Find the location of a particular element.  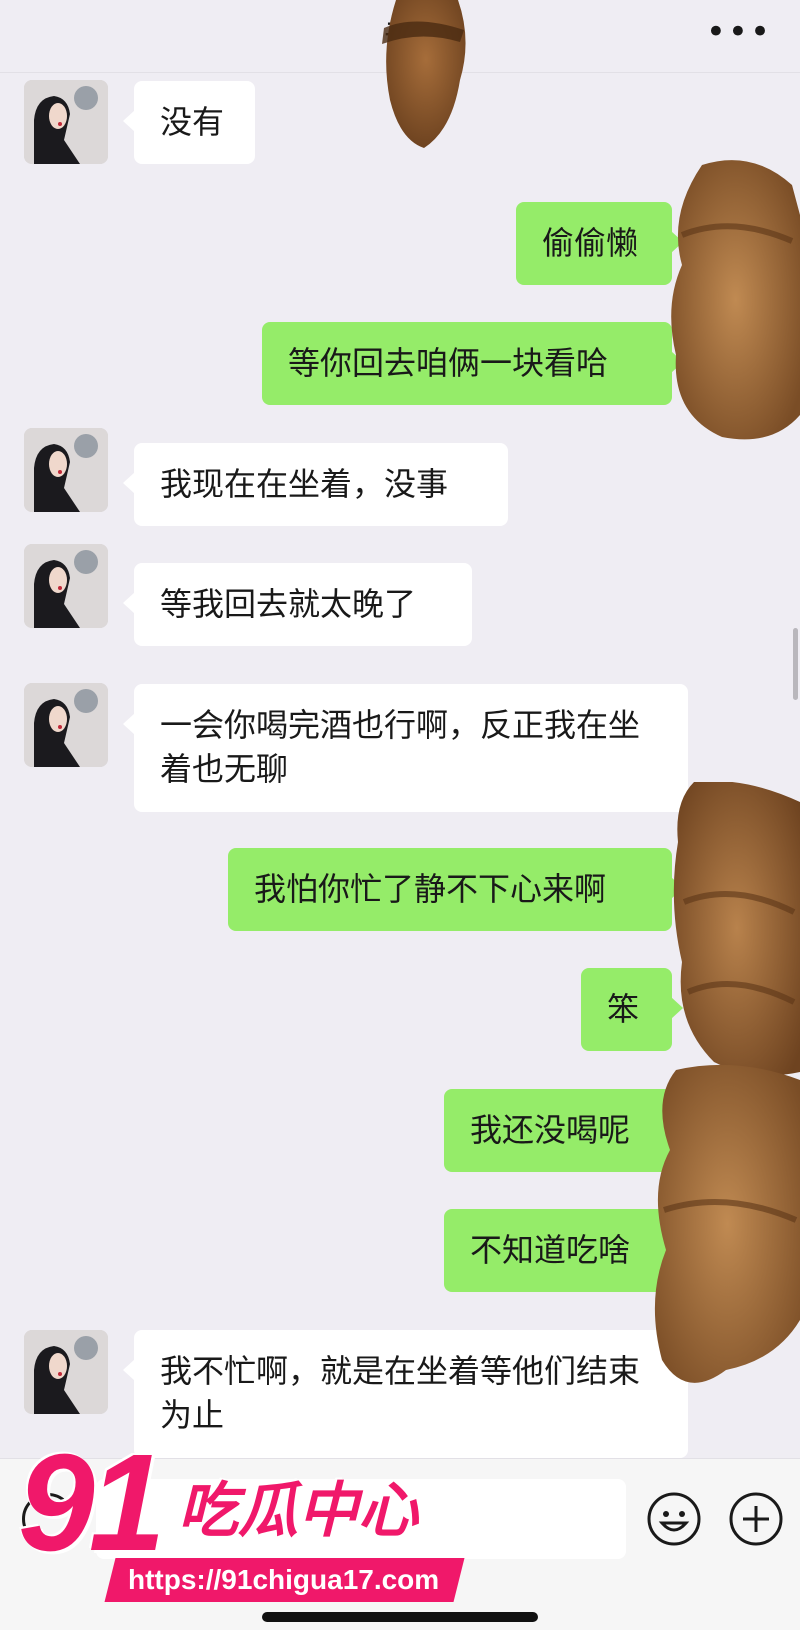

message-bubble-sent: 我还没喝呢 is located at coordinates (563, 1130).